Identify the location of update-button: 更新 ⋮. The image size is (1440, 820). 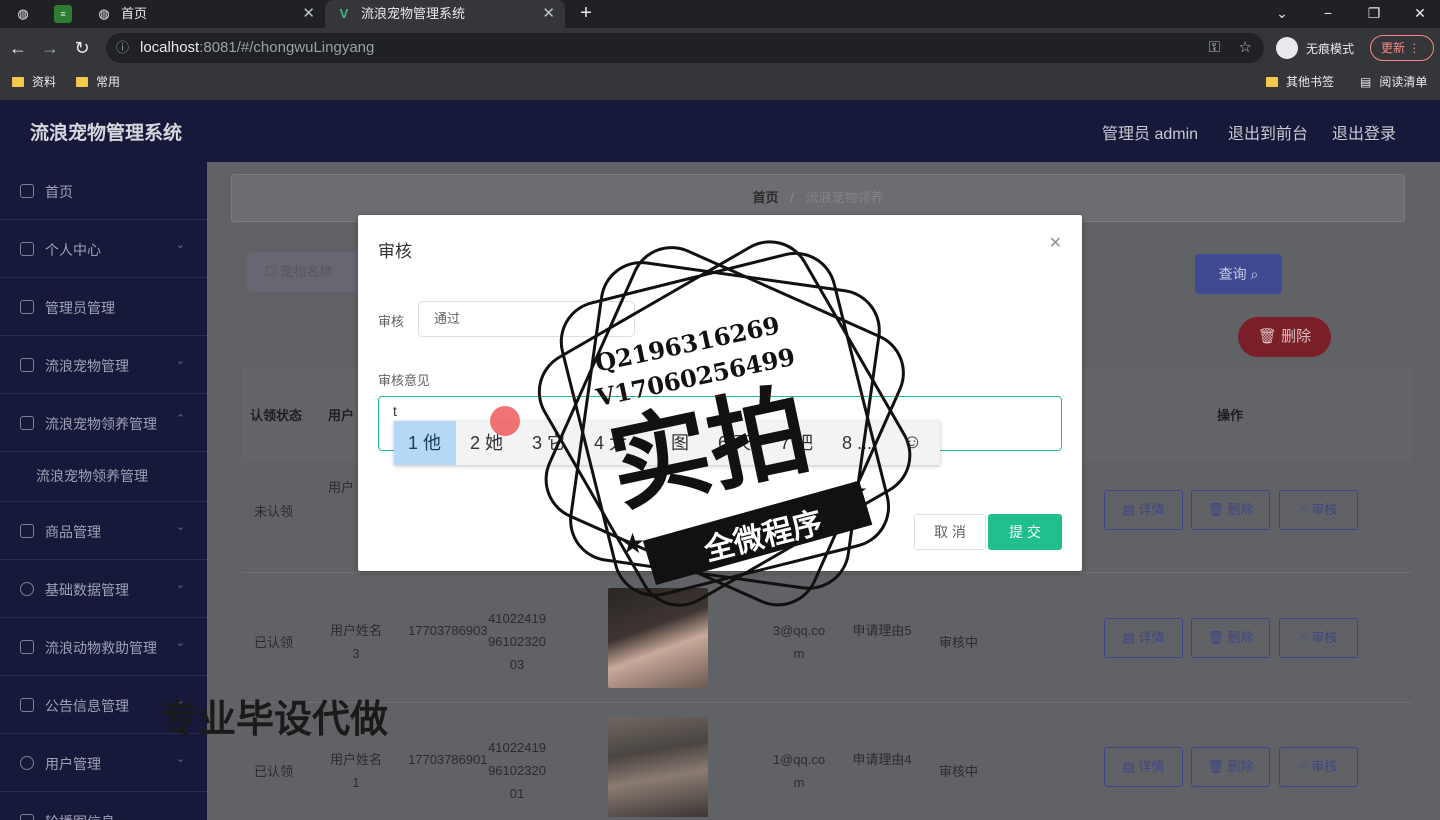
(1402, 48).